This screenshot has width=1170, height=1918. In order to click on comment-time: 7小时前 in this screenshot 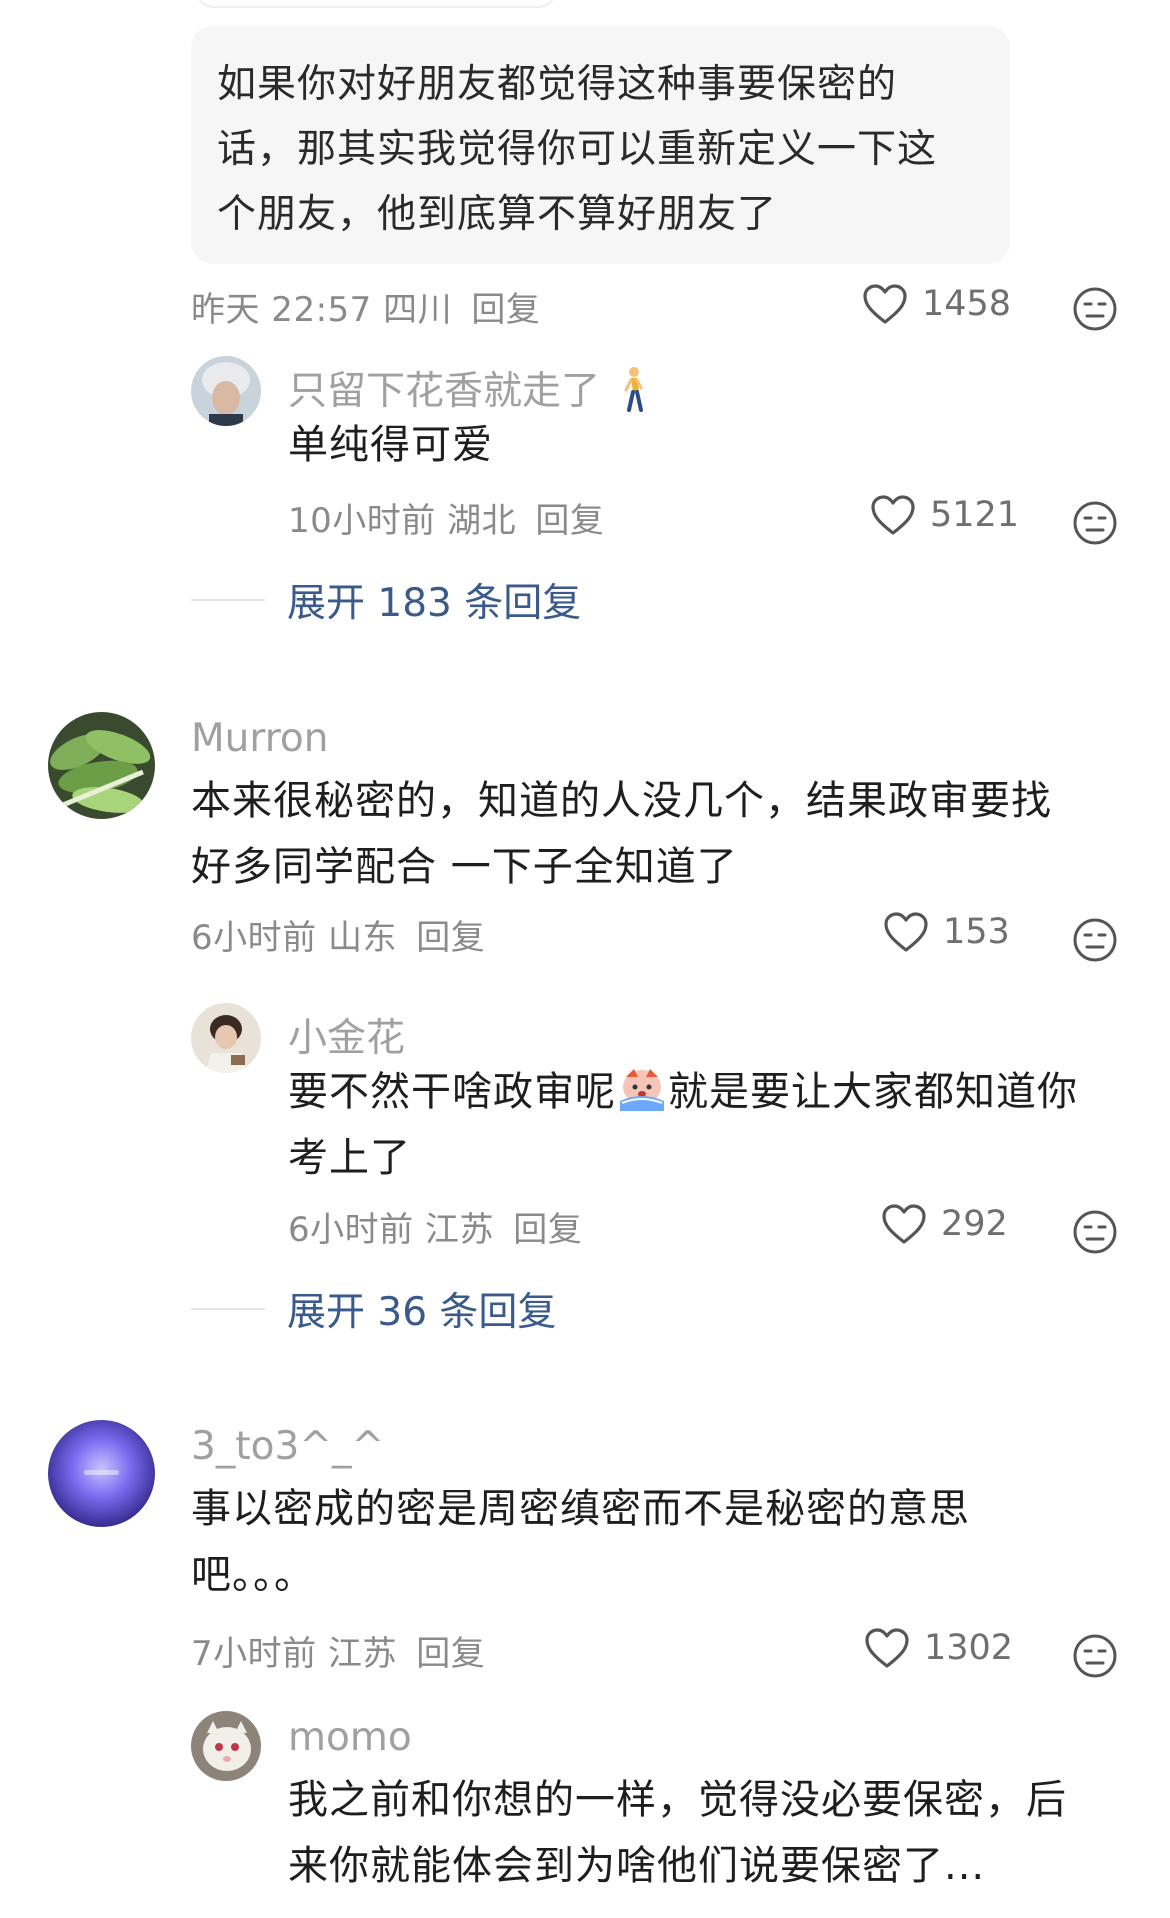, I will do `click(254, 1654)`.